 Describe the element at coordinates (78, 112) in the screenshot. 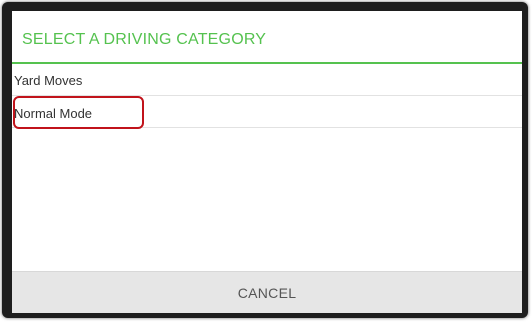

I see `selection-highlight-outline` at that location.